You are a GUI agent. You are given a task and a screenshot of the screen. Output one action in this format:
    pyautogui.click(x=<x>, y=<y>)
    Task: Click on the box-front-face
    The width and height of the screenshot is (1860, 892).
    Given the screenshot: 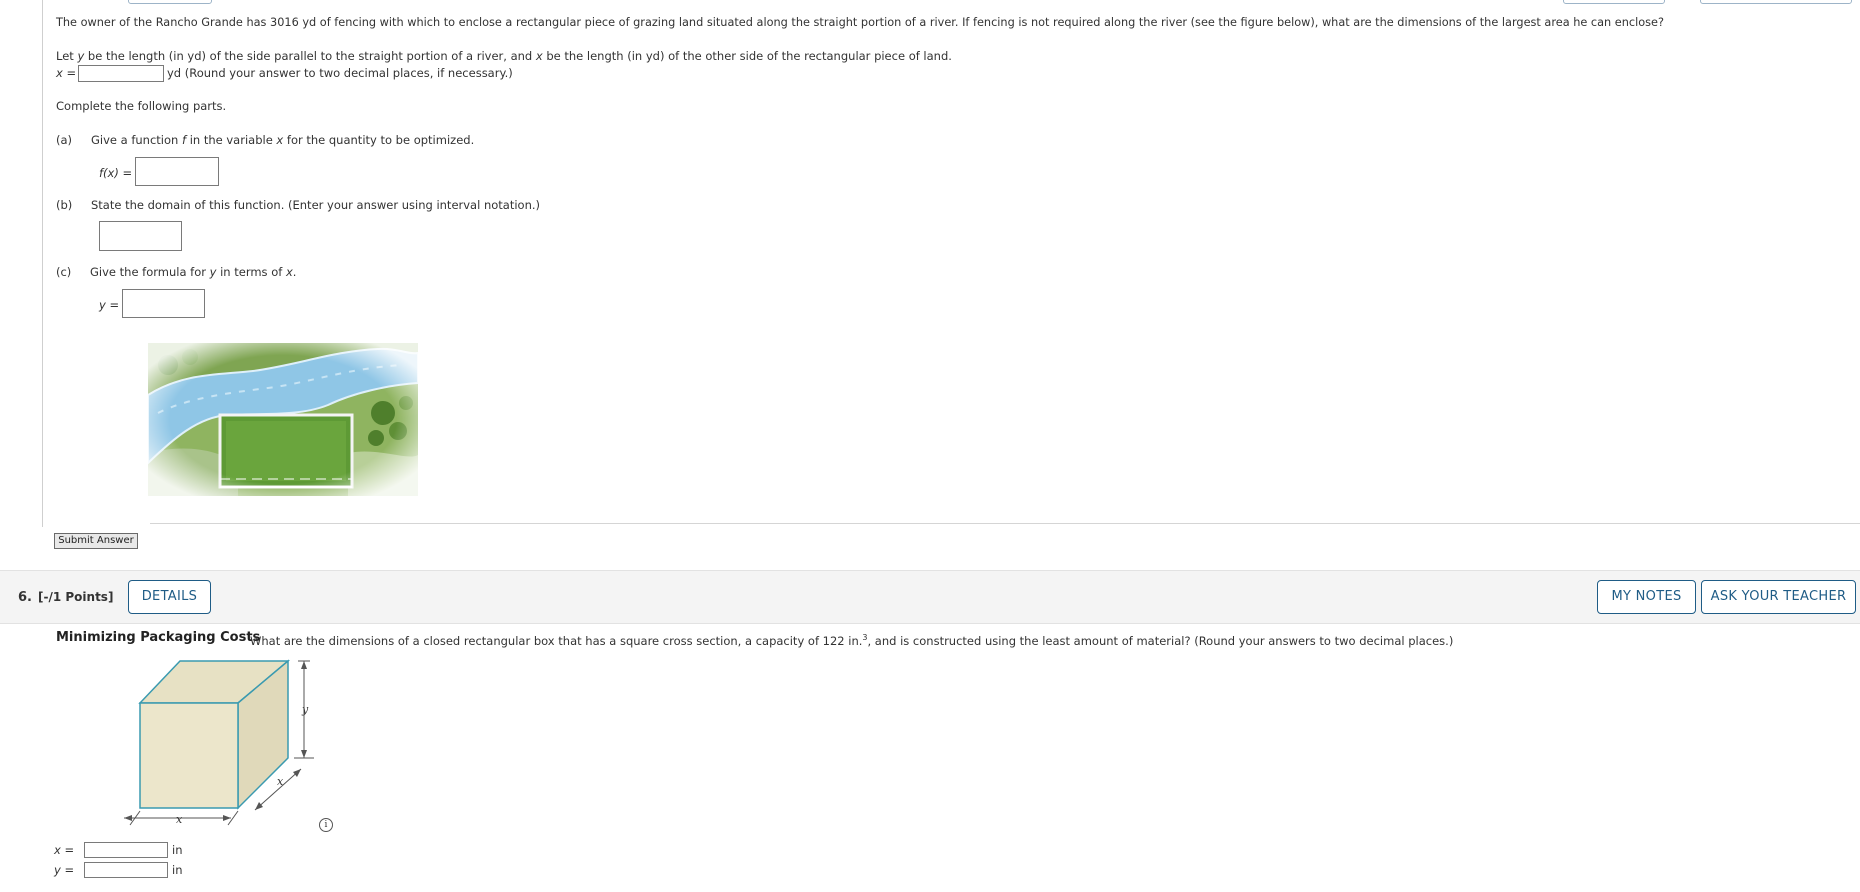 What is the action you would take?
    pyautogui.click(x=189, y=755)
    